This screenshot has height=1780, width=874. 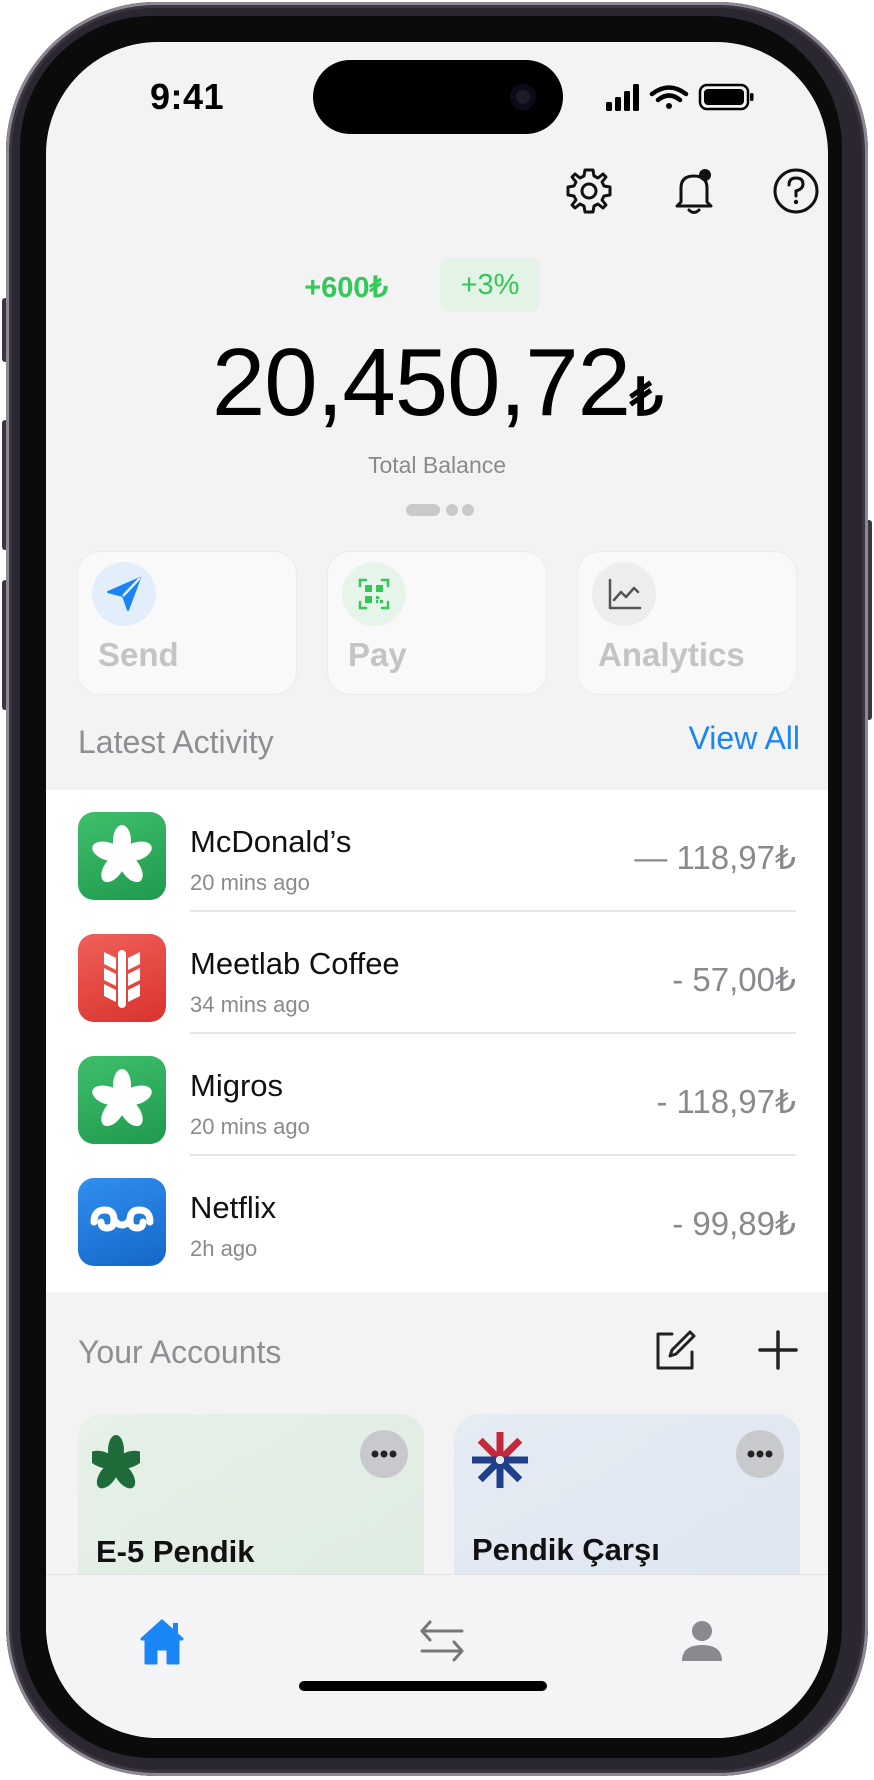 I want to click on clover-logo, so click(x=116, y=1462).